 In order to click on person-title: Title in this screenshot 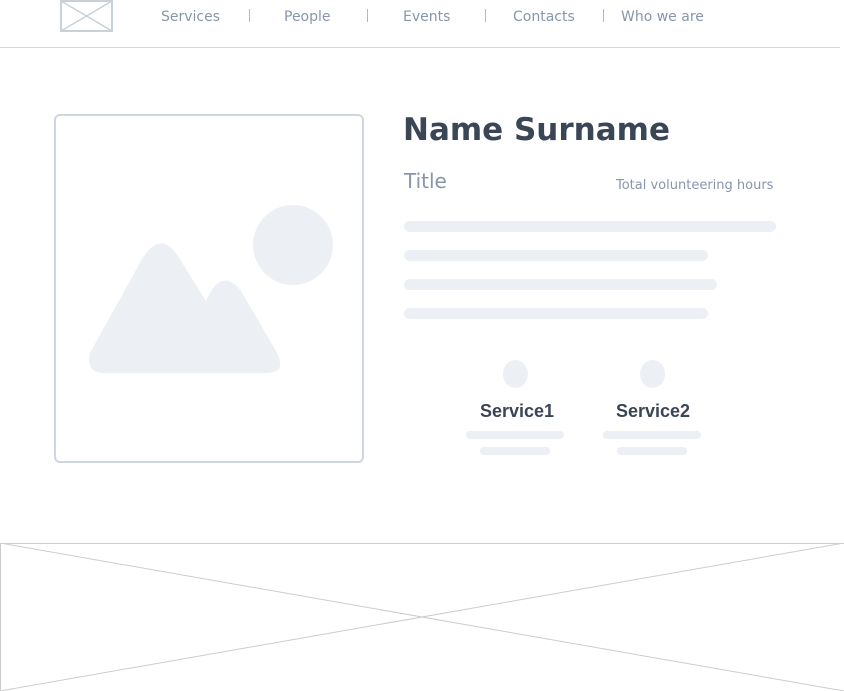, I will do `click(425, 181)`.